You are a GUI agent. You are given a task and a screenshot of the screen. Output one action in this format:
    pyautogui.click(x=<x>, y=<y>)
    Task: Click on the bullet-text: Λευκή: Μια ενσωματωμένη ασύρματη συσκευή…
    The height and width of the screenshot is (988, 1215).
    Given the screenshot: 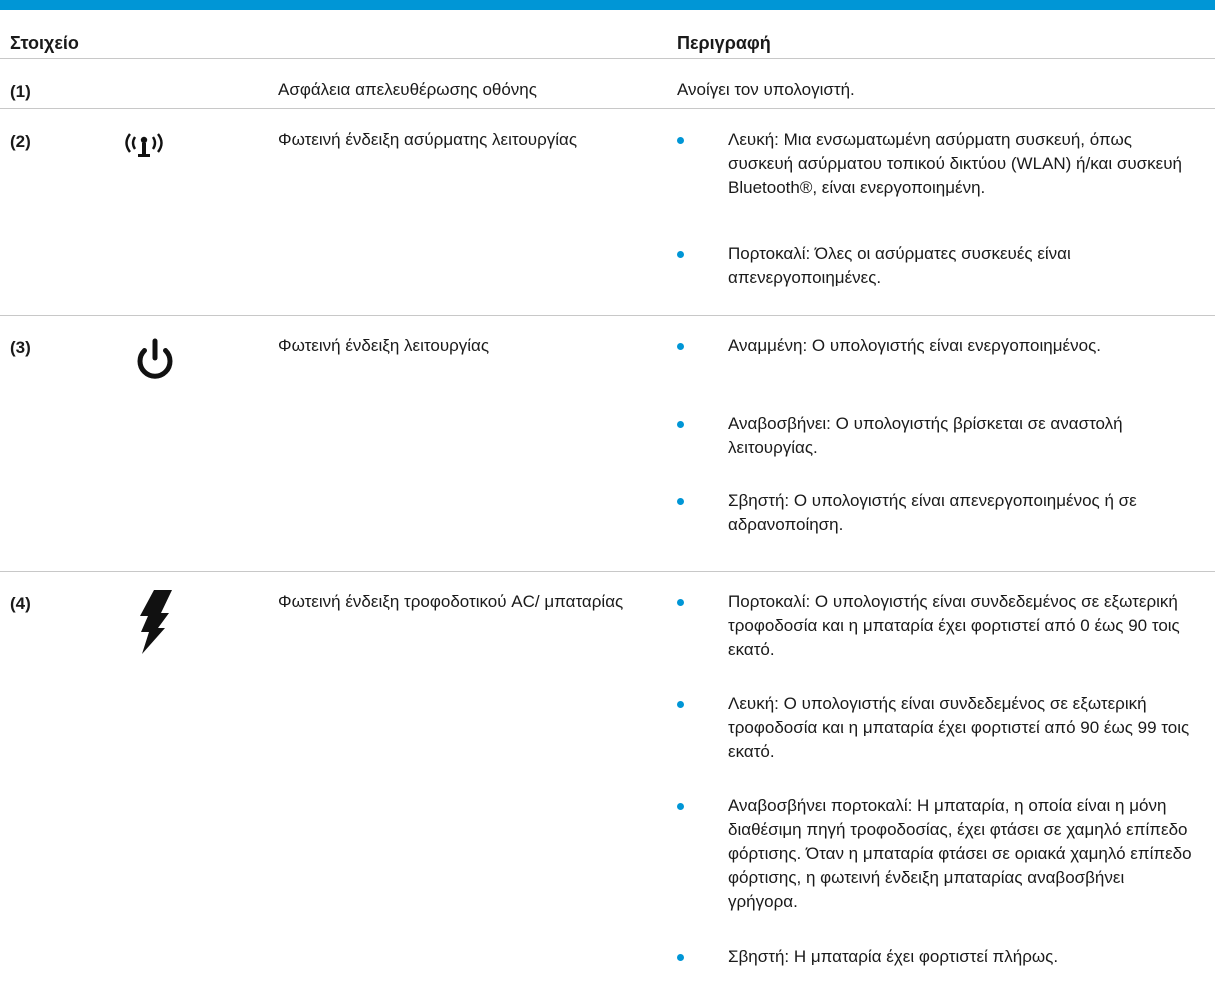 What is the action you would take?
    pyautogui.click(x=955, y=163)
    